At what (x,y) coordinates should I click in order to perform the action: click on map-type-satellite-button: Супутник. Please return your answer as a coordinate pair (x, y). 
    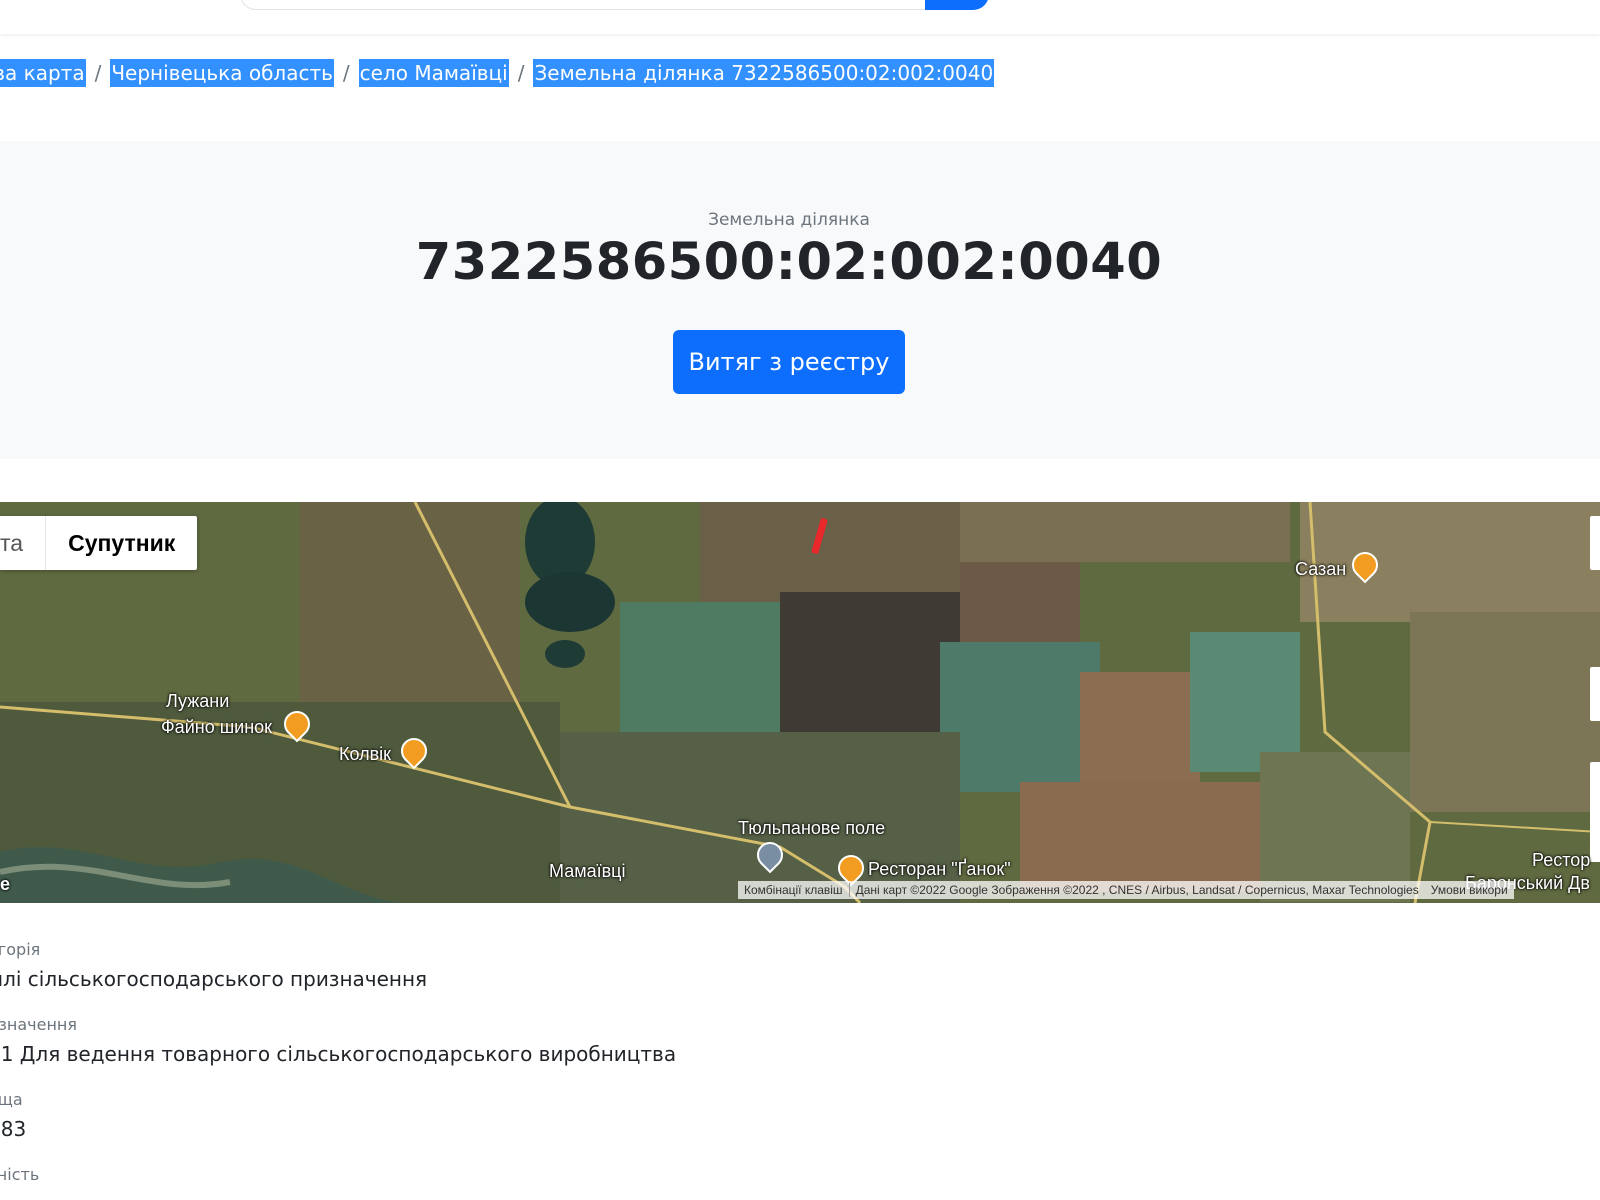
    Looking at the image, I should click on (121, 543).